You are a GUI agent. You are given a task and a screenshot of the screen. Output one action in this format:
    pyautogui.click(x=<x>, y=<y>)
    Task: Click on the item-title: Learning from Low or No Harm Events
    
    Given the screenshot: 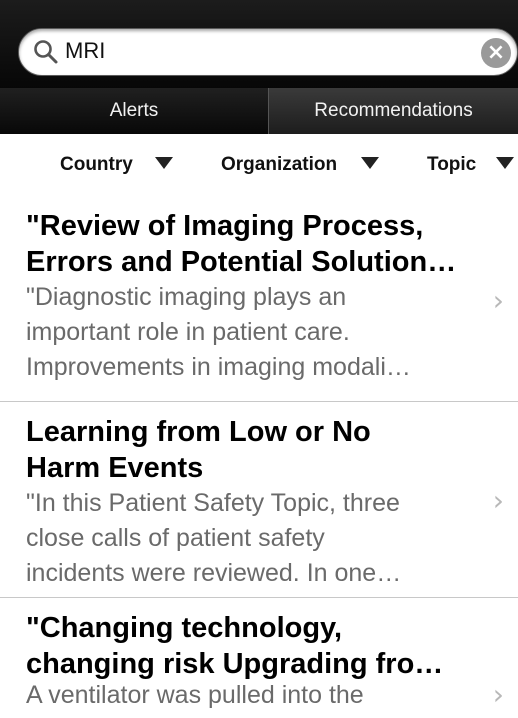 What is the action you would take?
    pyautogui.click(x=198, y=450)
    